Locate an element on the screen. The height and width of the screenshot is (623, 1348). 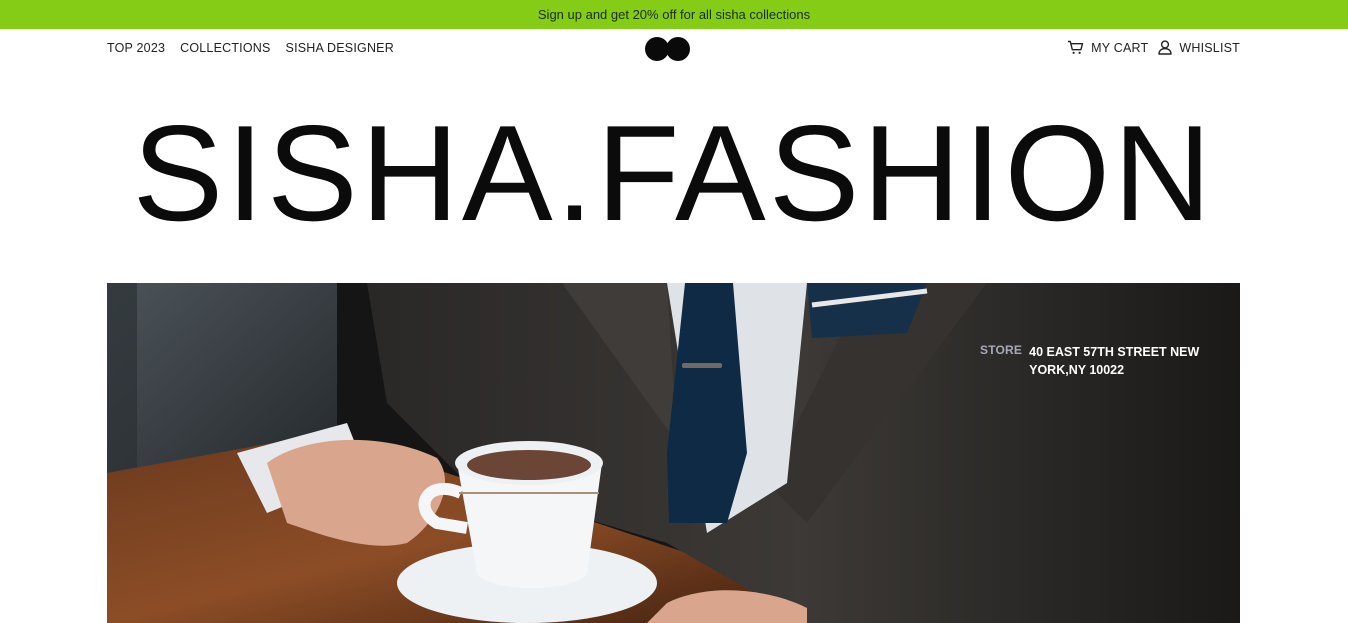
nav-link-sisha-designer: SISHA DESIGNER is located at coordinates (340, 48).